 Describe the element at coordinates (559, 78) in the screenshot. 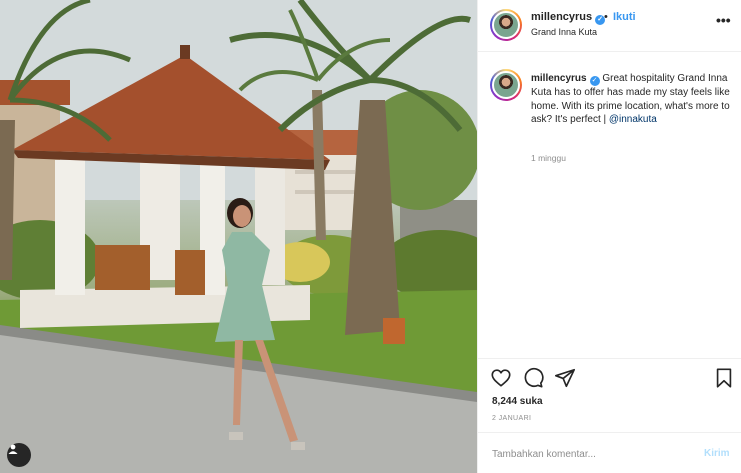

I see `caption-username: millencyrus` at that location.